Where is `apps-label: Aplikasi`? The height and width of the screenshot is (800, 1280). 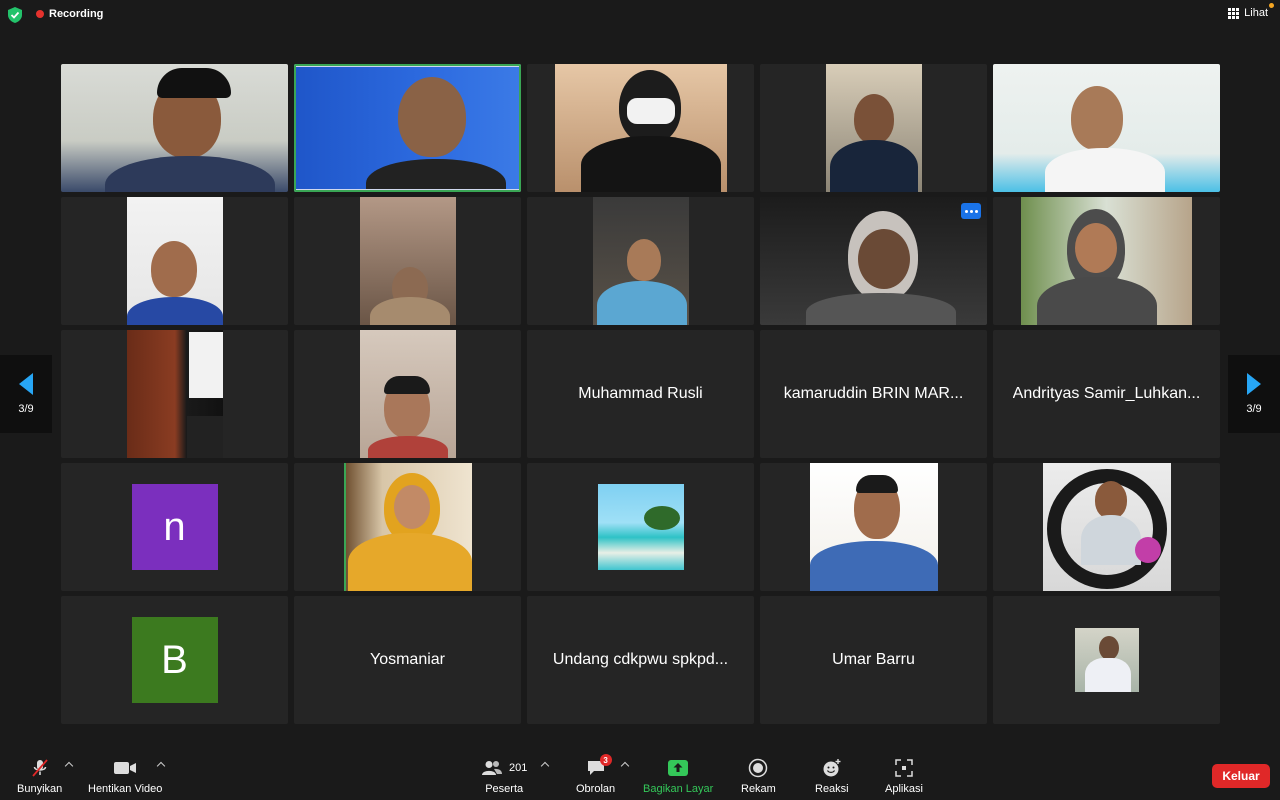 apps-label: Aplikasi is located at coordinates (904, 789).